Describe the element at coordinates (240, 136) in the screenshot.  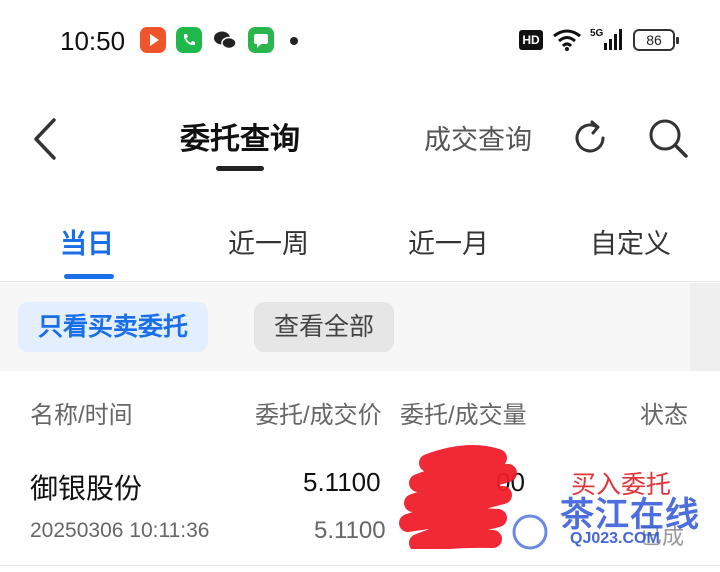
I see `tab-entrust-query: 委托查询` at that location.